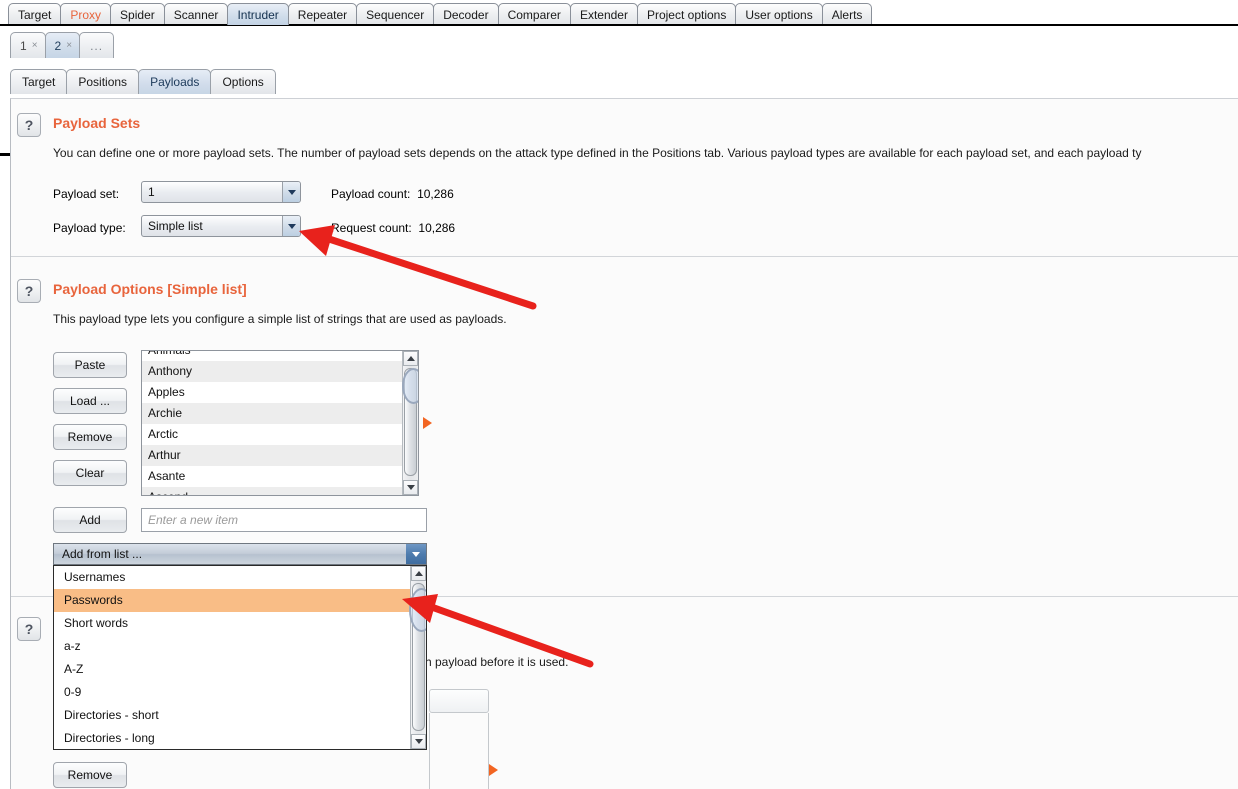 The width and height of the screenshot is (1238, 789). I want to click on processing-remove-button: Remove, so click(90, 775).